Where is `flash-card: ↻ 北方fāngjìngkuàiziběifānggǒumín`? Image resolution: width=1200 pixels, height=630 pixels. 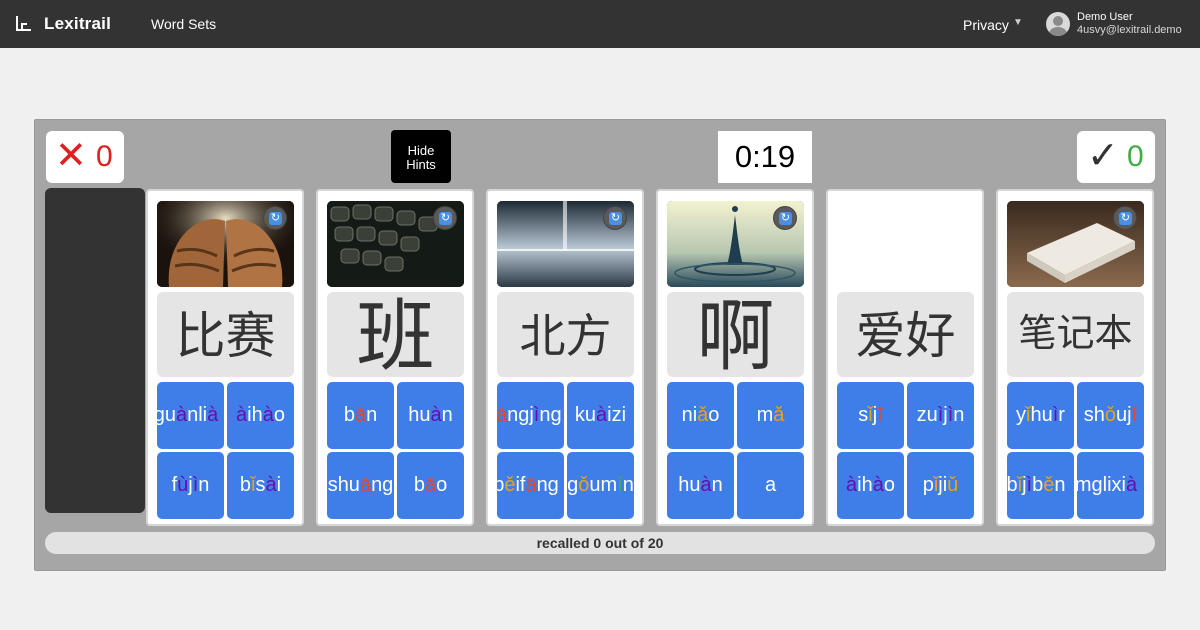 flash-card: ↻ 北方fāngjìngkuàiziběifānggǒumín is located at coordinates (565, 357).